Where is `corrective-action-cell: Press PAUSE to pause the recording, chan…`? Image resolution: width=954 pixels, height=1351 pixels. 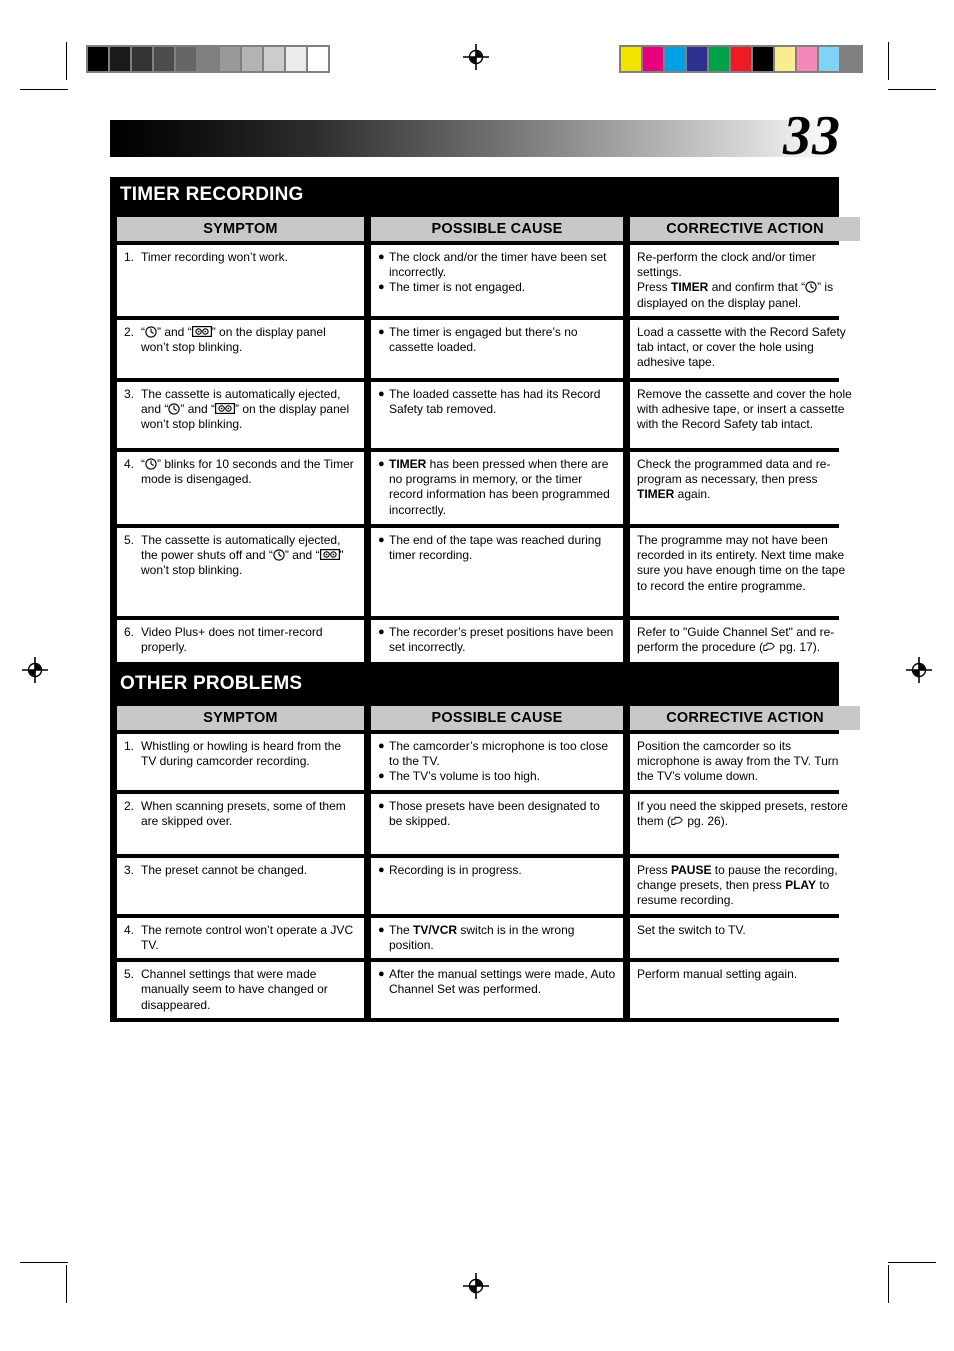
corrective-action-cell: Press PAUSE to pause the recording, chan… is located at coordinates (745, 885).